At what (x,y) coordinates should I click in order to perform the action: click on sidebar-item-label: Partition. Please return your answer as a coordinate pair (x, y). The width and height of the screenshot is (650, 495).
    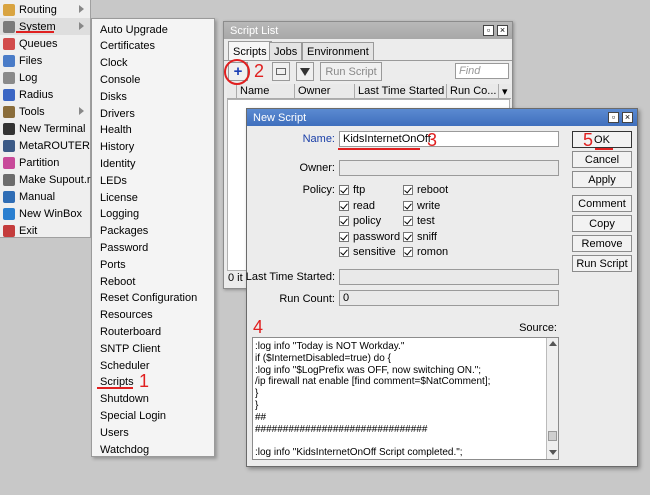
    Looking at the image, I should click on (39, 162).